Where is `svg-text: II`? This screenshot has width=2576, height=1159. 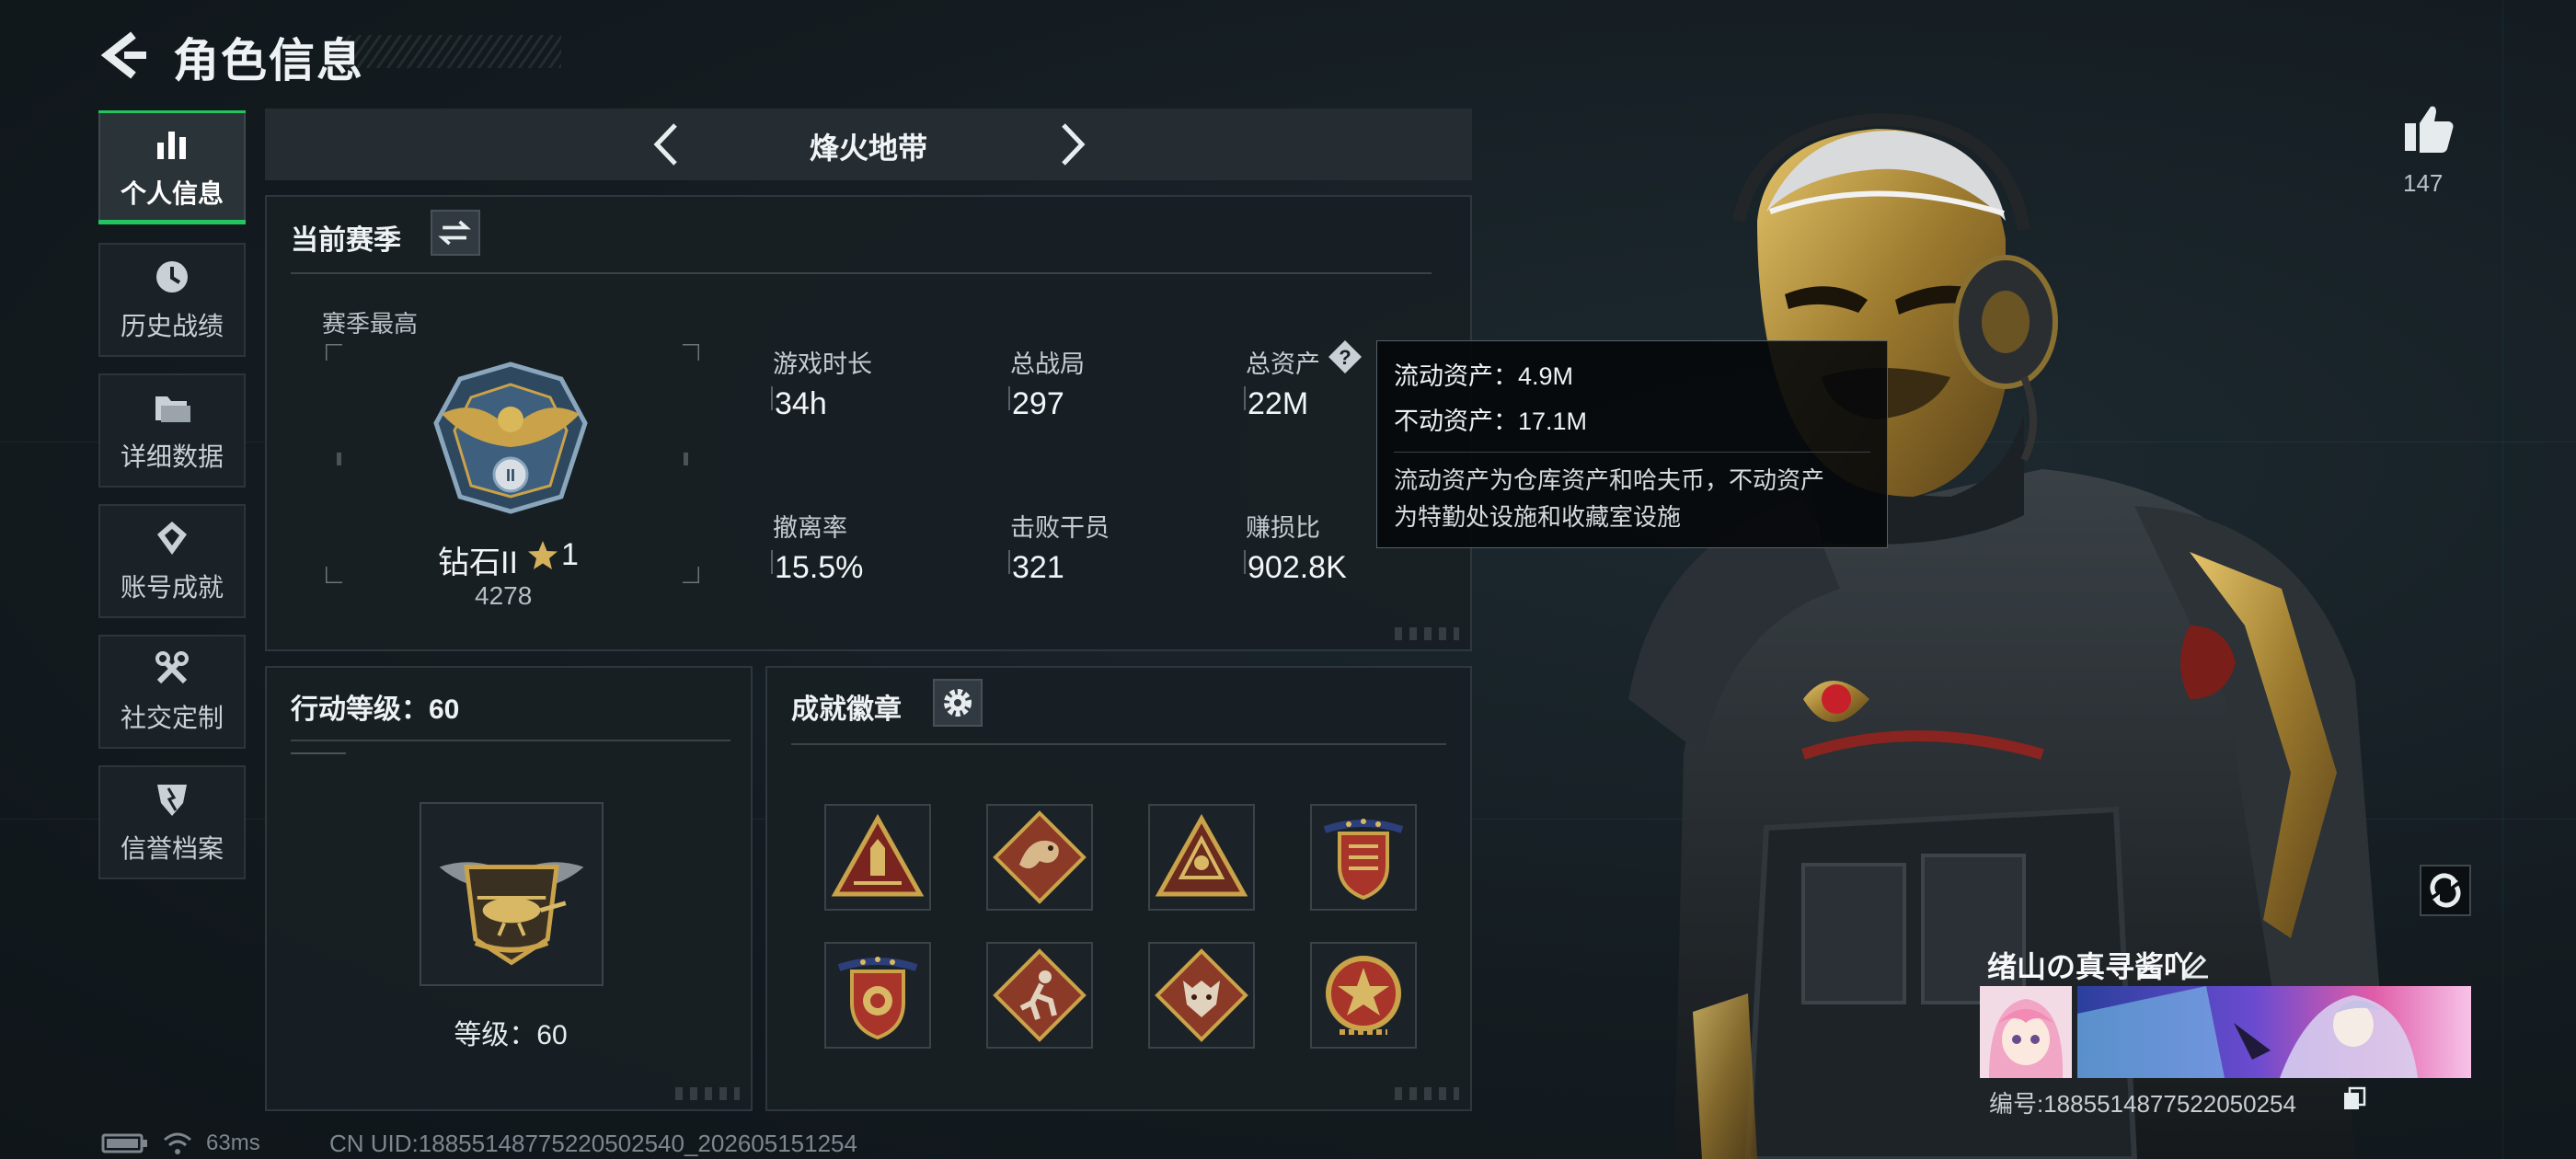
svg-text: II is located at coordinates (510, 475).